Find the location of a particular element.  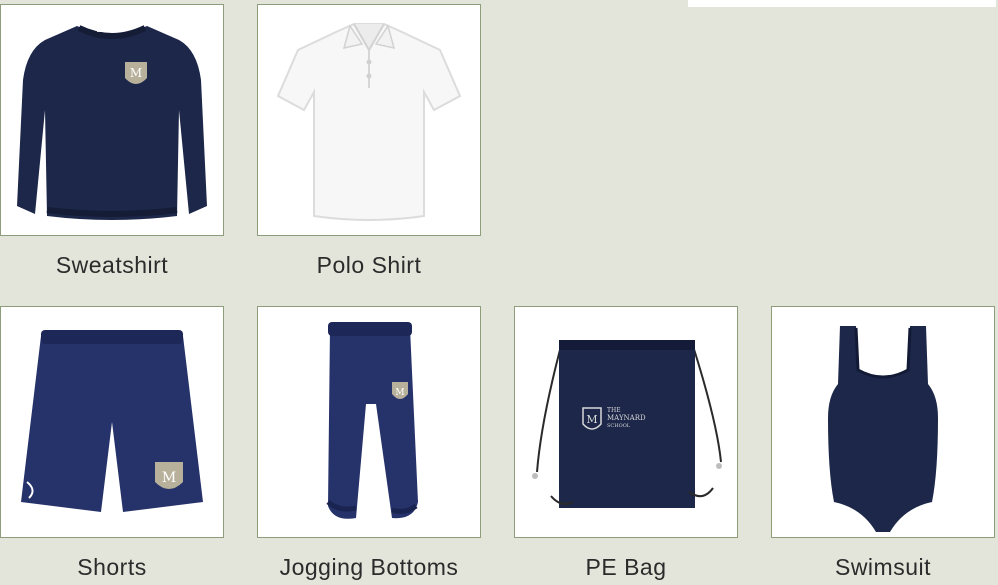

sweatshirt-image: M is located at coordinates (112, 120).